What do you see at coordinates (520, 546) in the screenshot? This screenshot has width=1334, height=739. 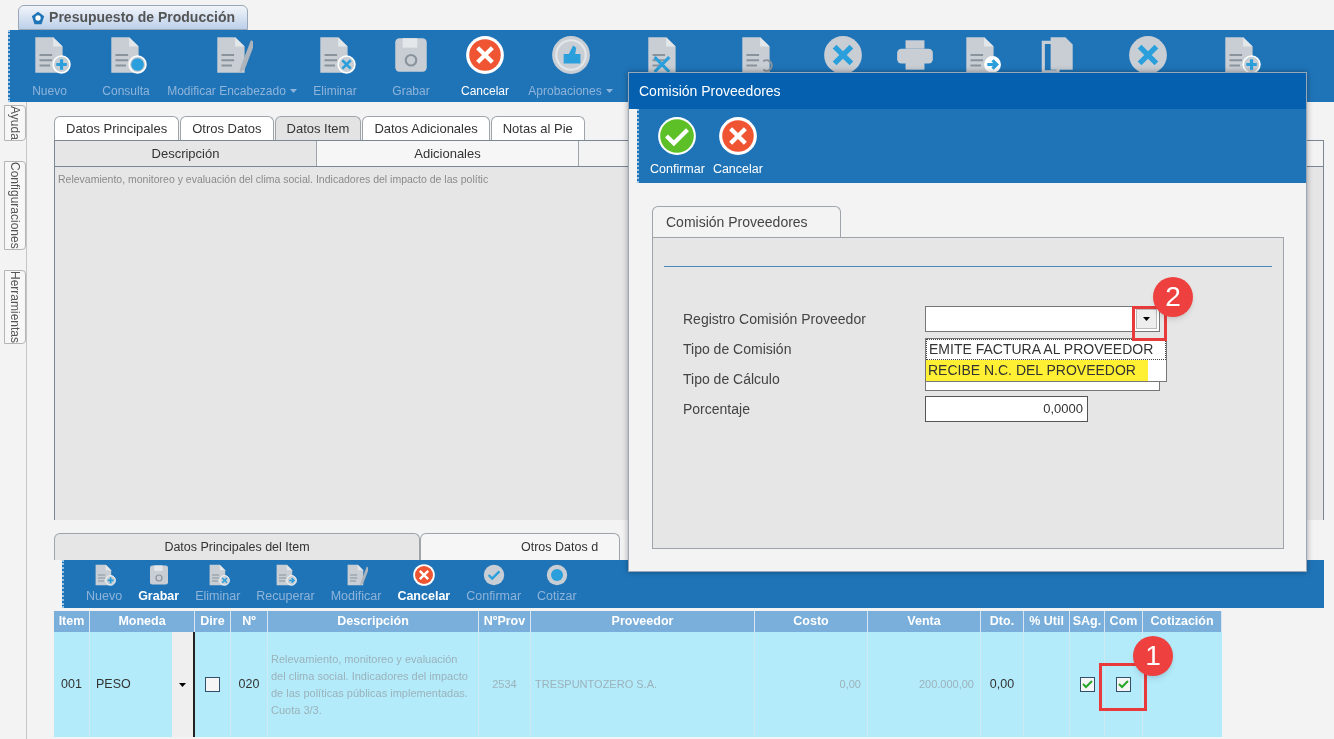 I see `tab: Otros Datos d` at bounding box center [520, 546].